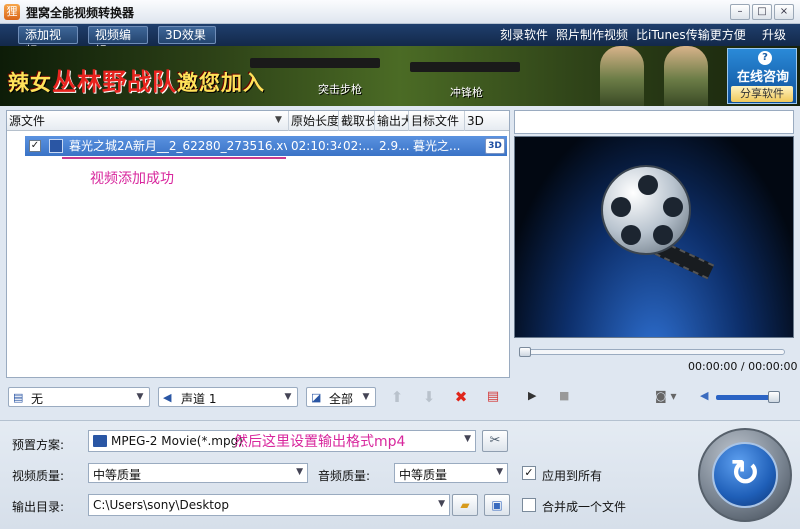  Describe the element at coordinates (532, 395) in the screenshot. I see `play-icon: ▶` at that location.